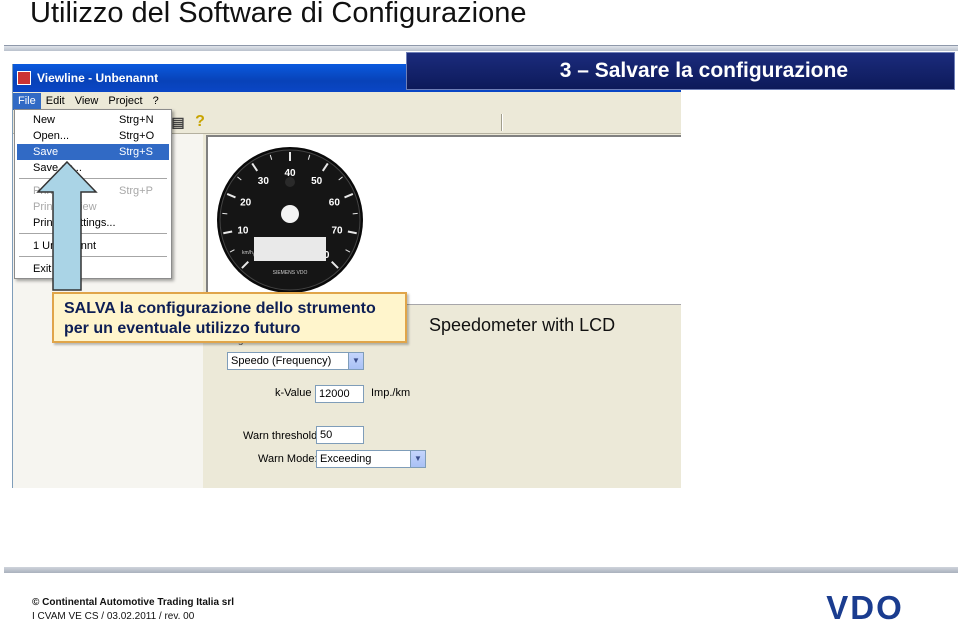 Image resolution: width=960 pixels, height=625 pixels. I want to click on up-arrow-icon, so click(67, 225).